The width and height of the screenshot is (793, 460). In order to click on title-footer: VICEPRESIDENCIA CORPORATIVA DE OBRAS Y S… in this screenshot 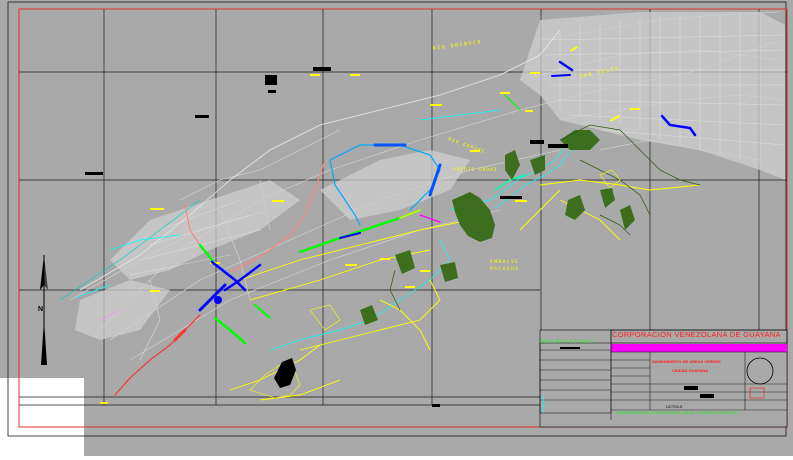, I will do `click(677, 413)`.